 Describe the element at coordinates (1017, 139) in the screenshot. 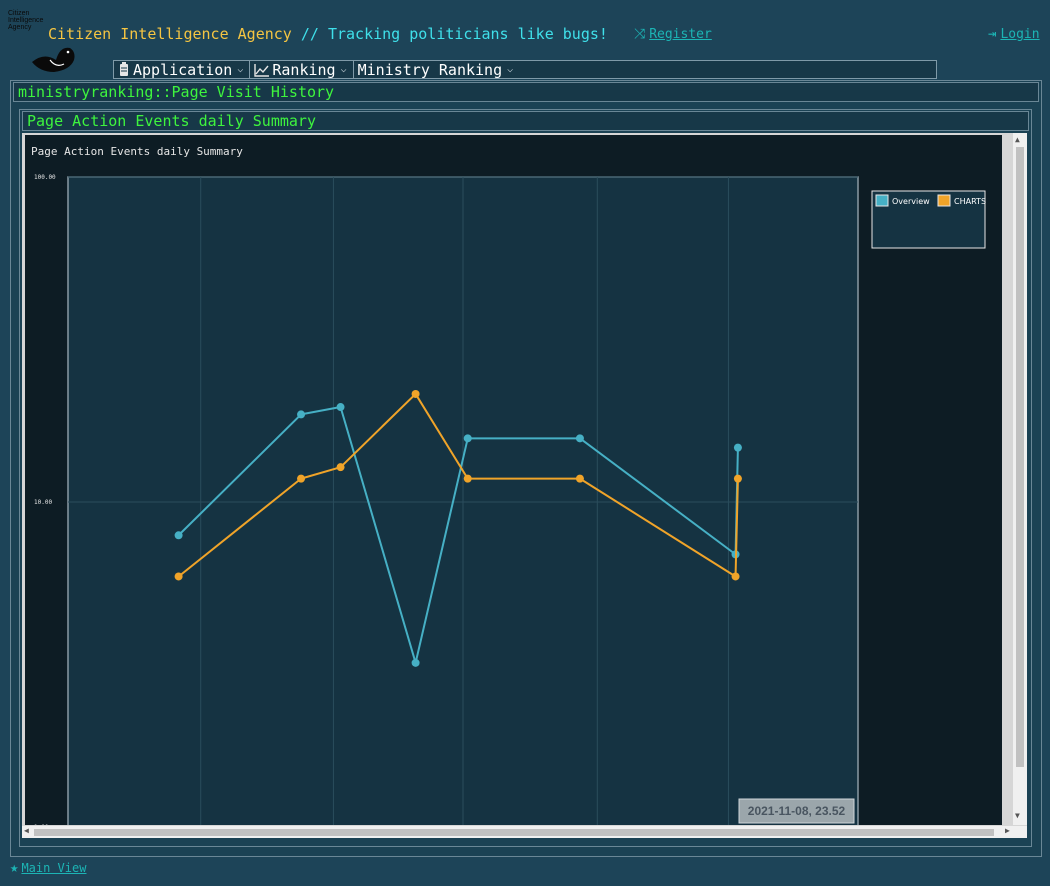

I see `scroll-up-icon: ▲` at that location.